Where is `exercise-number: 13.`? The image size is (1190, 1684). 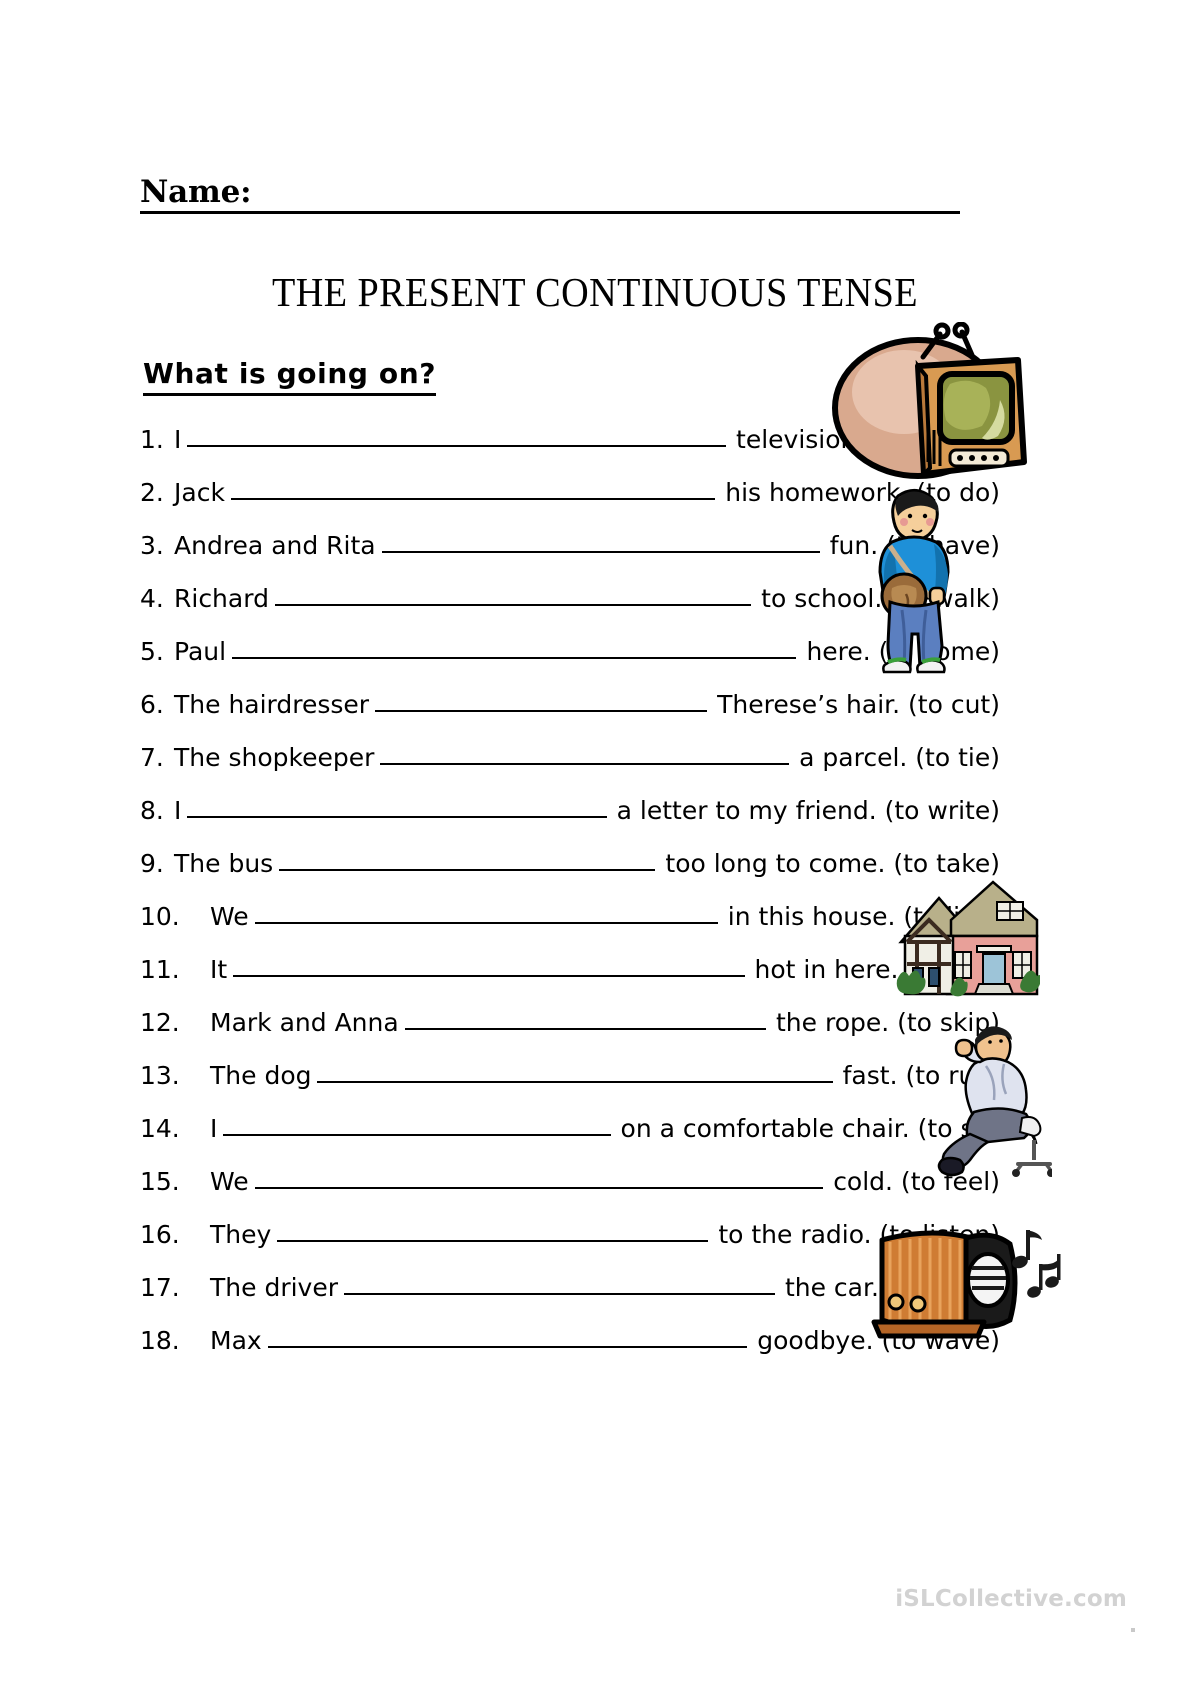 exercise-number: 13. is located at coordinates (160, 1075).